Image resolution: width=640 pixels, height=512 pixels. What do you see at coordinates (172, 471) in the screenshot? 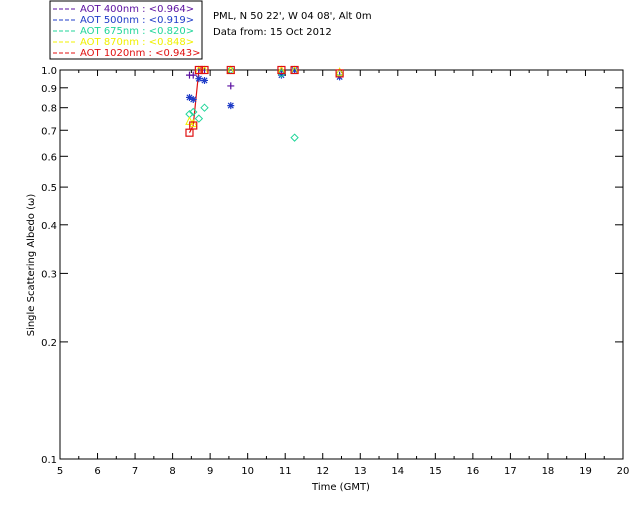
I see `x-tick-label: 8` at bounding box center [172, 471].